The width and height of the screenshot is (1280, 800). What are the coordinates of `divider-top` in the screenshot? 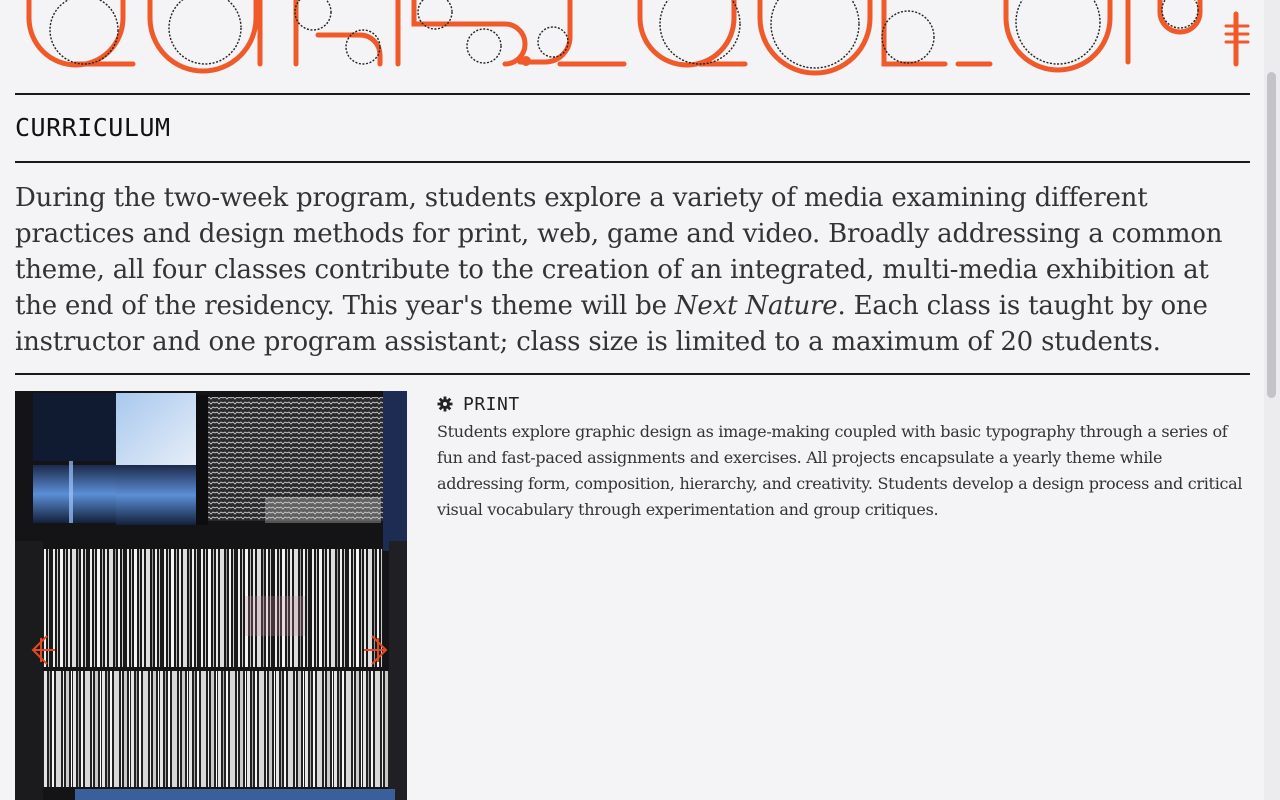 It's located at (632, 94).